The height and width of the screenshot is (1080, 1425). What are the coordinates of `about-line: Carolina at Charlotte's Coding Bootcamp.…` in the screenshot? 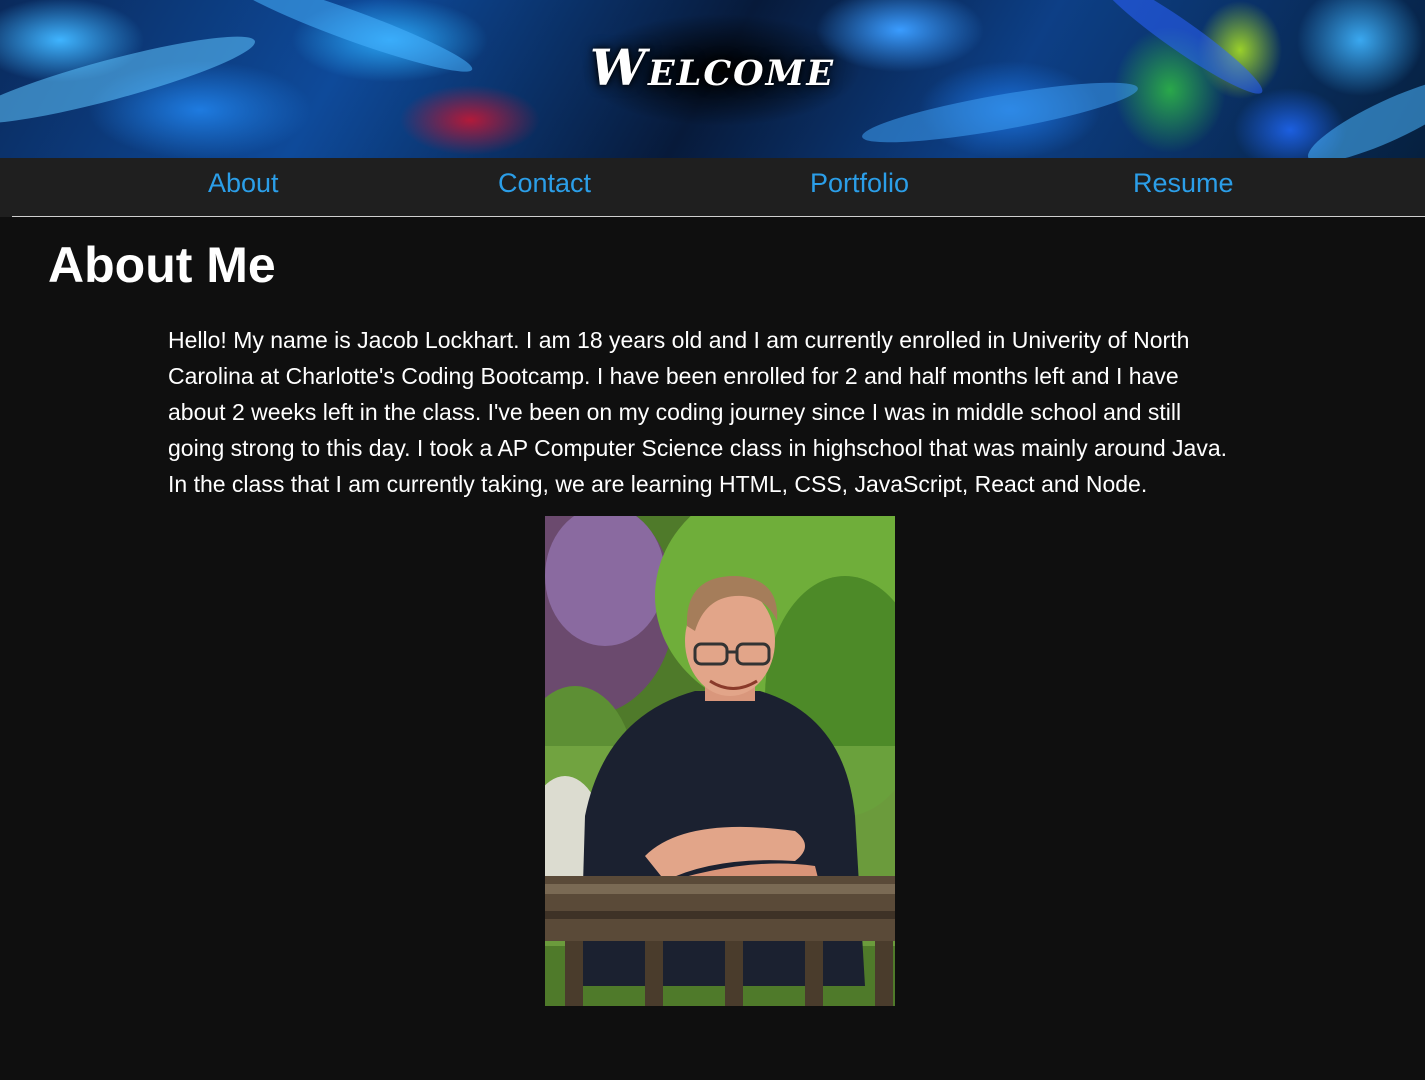 It's located at (673, 376).